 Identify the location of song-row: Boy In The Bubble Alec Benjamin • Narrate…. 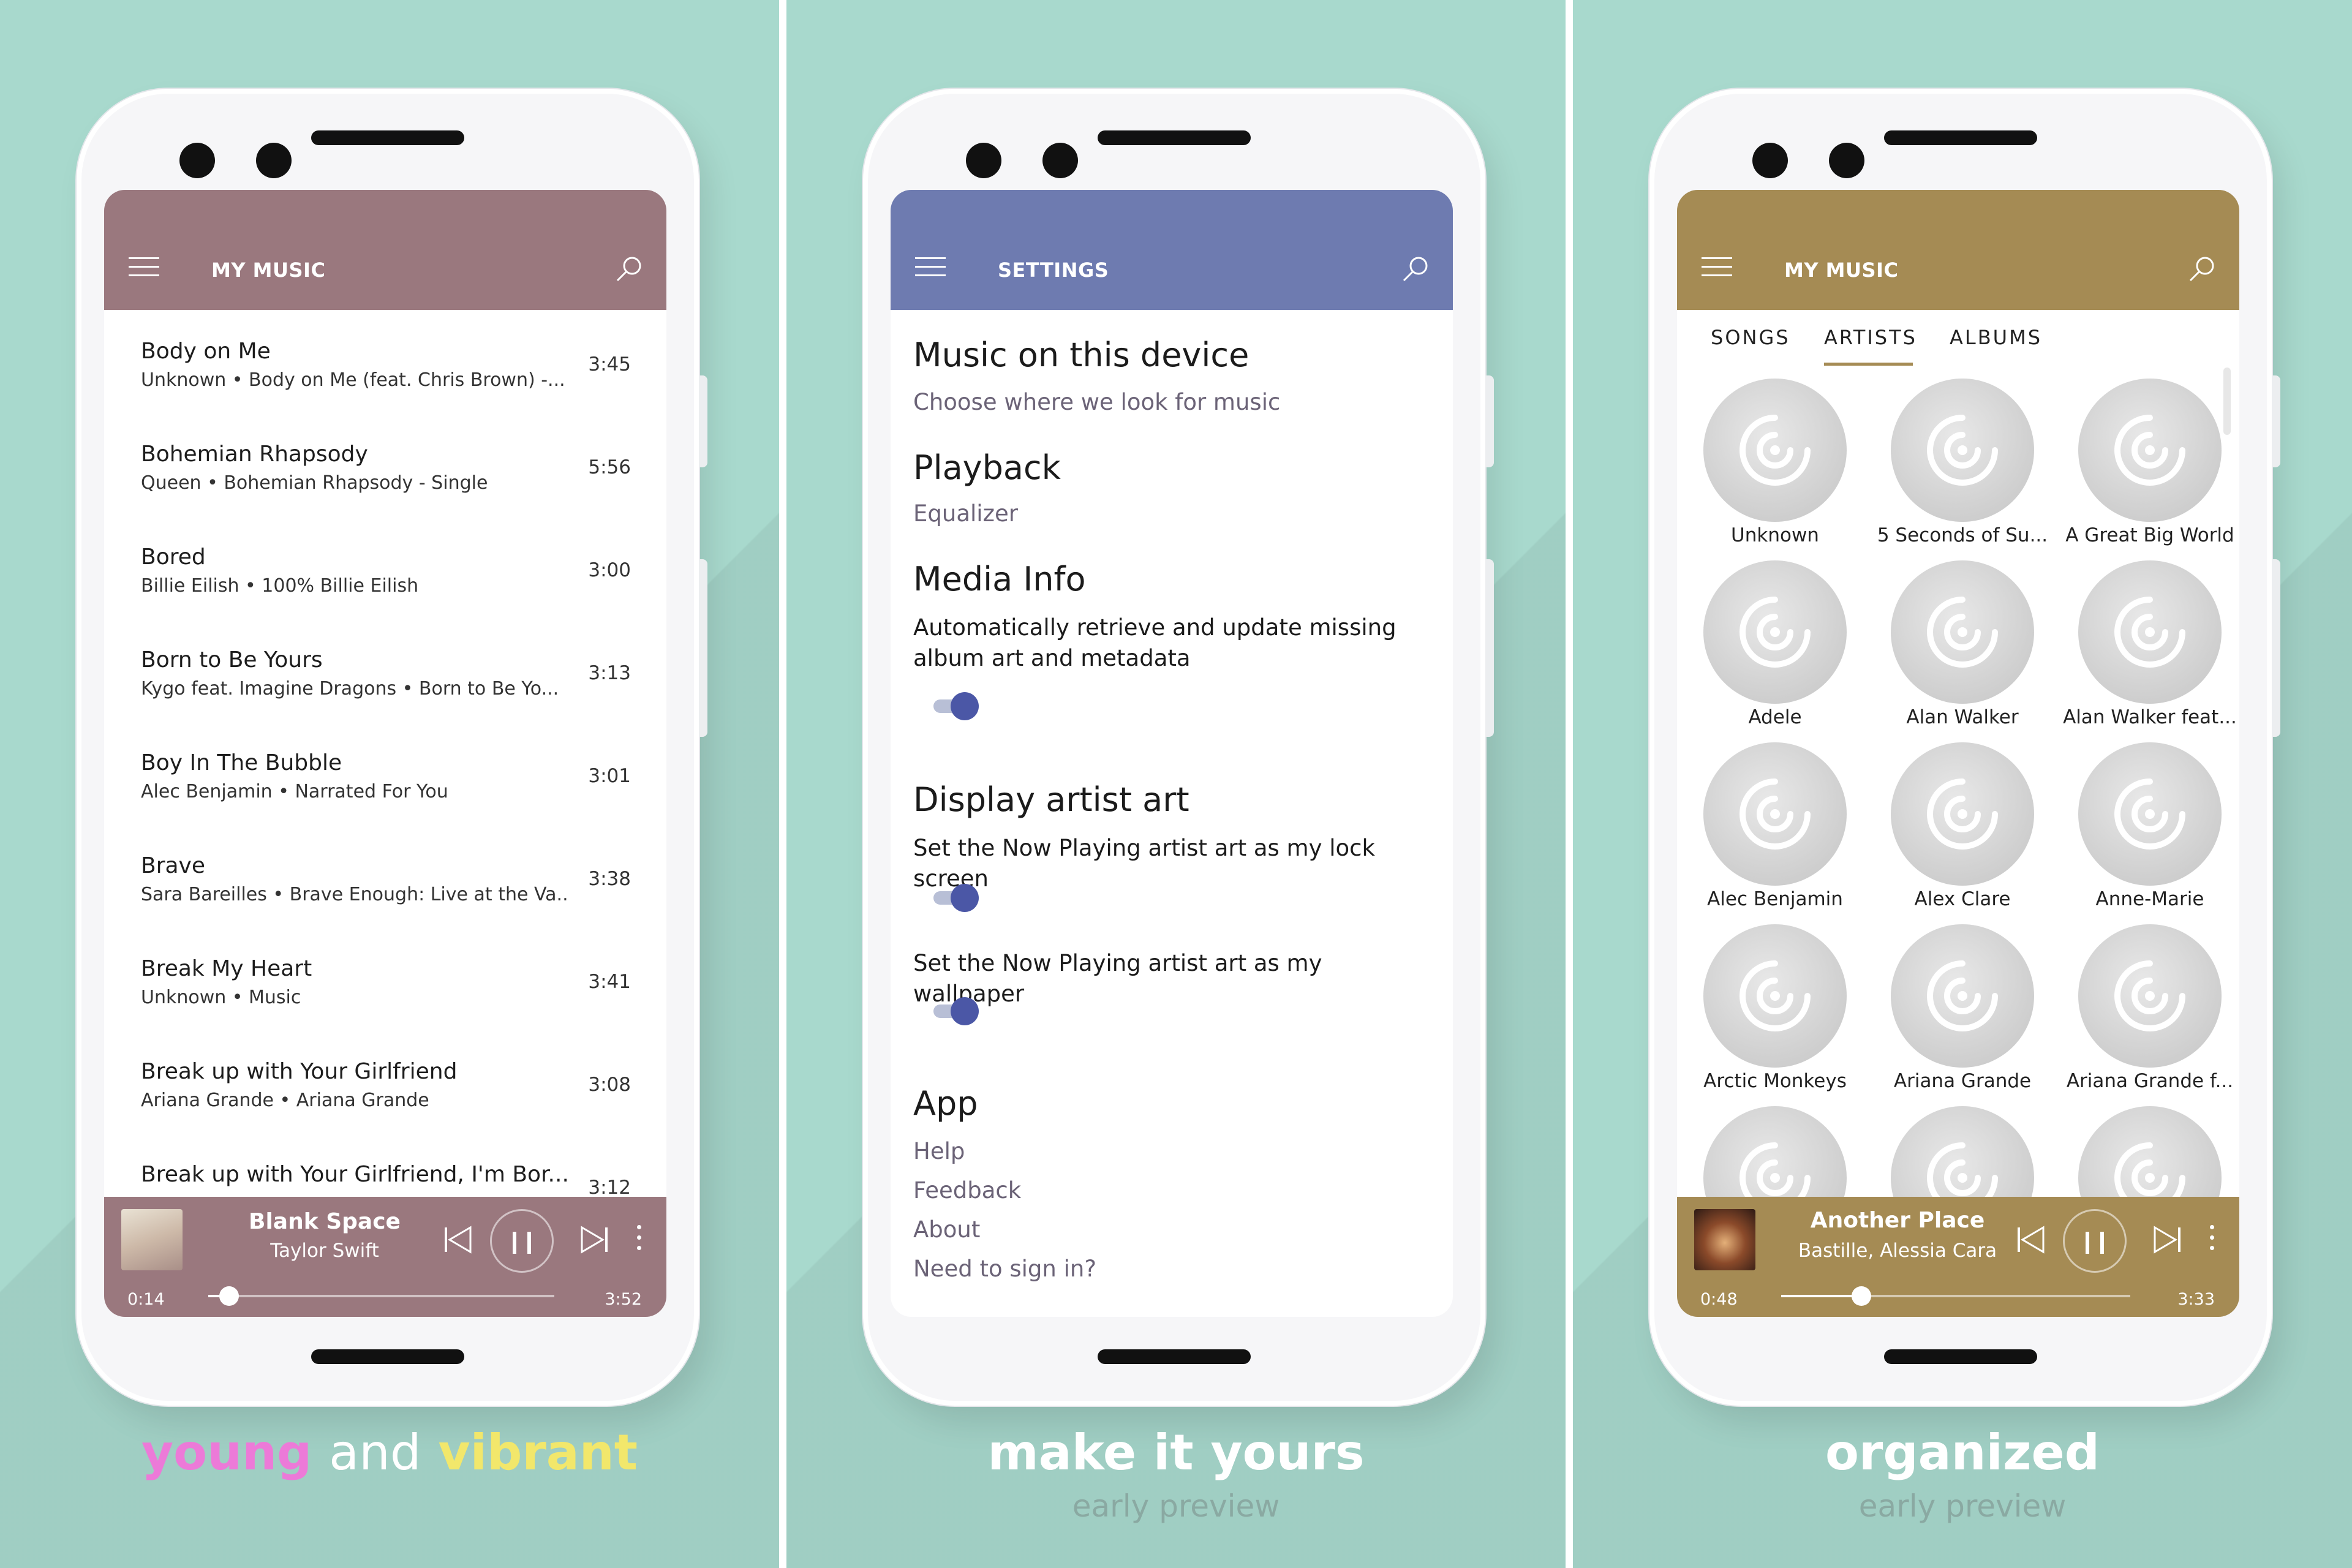
(386, 802).